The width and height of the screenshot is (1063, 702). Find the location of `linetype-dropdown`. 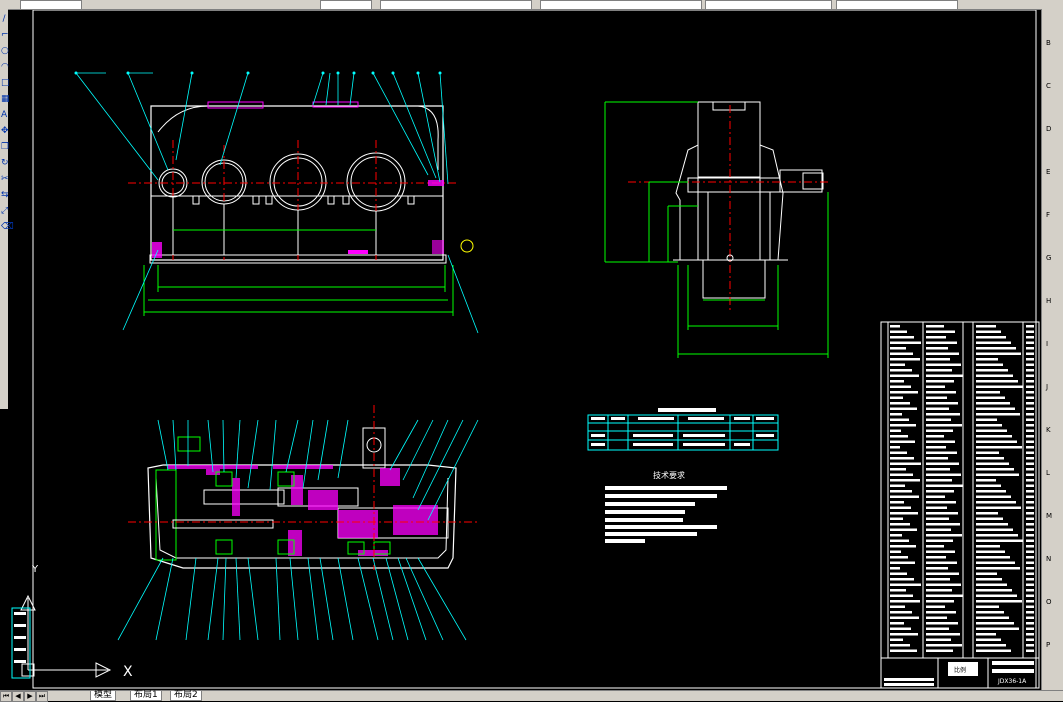

linetype-dropdown is located at coordinates (456, 5).